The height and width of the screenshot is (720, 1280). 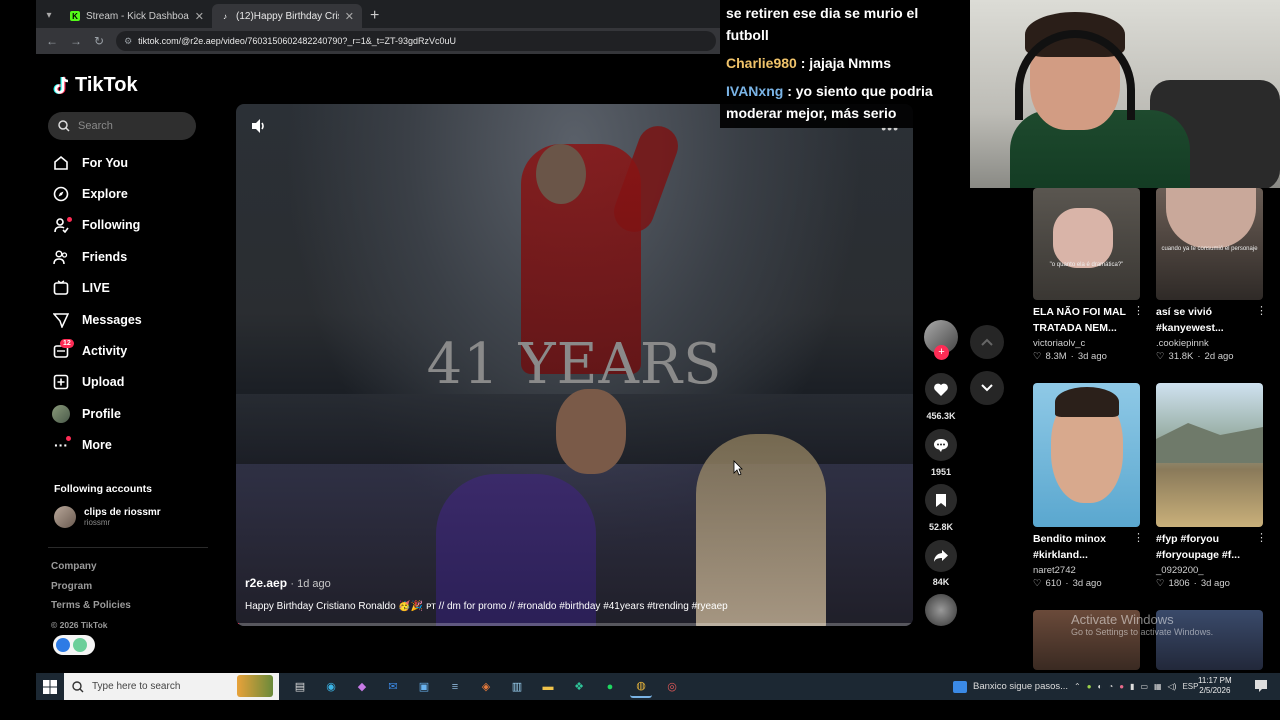 I want to click on logo-text: TikTok, so click(x=106, y=85).